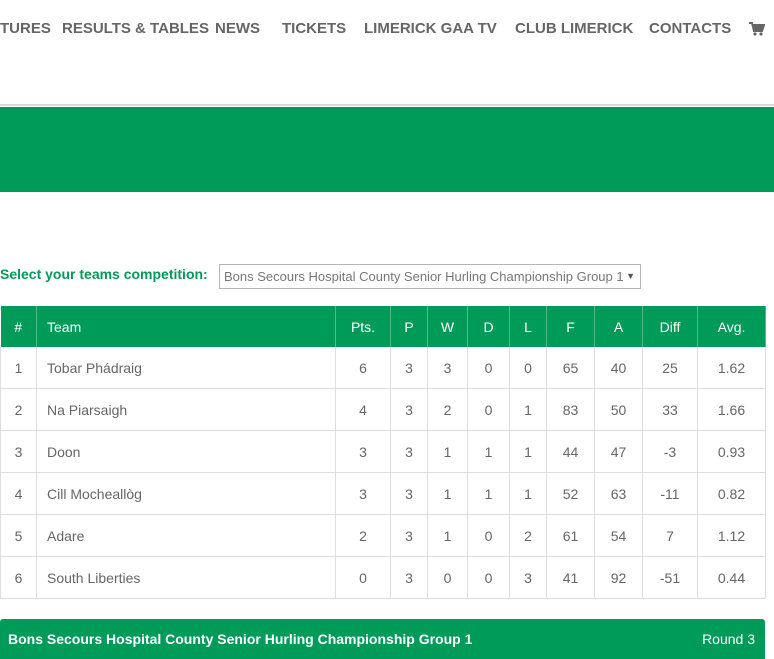 The image size is (774, 659). I want to click on cell-avg: 1.66, so click(731, 409).